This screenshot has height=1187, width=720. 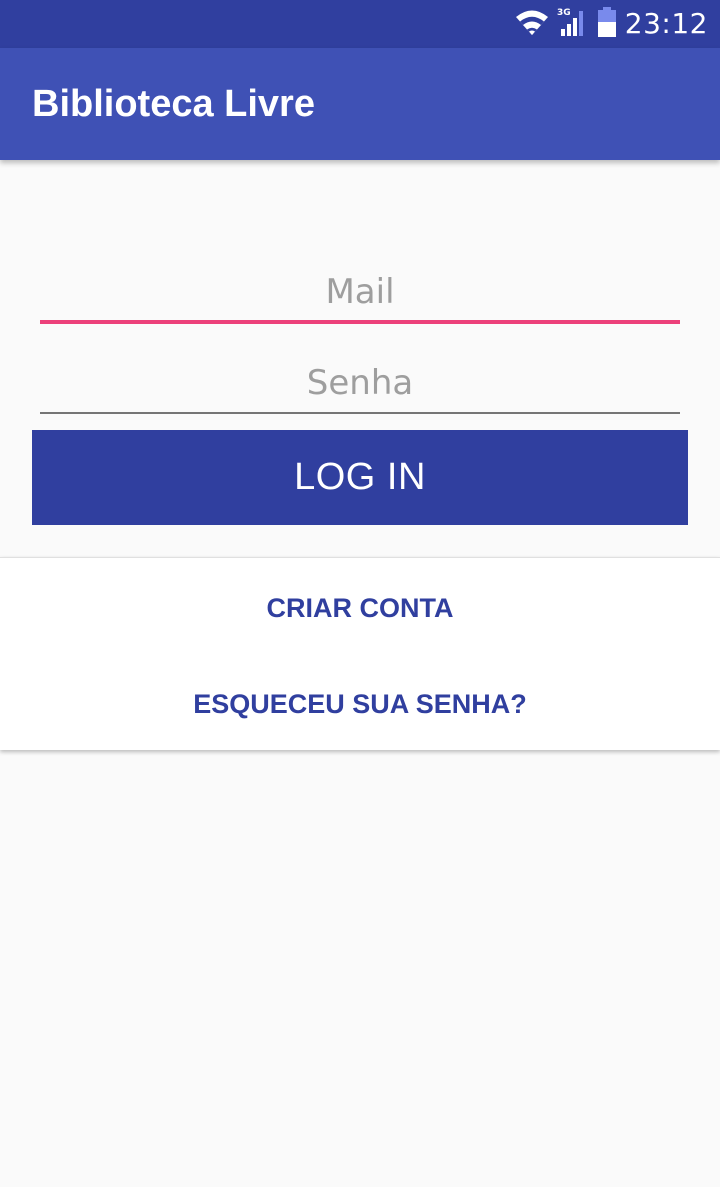 I want to click on app-bar: Biblioteca Livre, so click(x=360, y=104).